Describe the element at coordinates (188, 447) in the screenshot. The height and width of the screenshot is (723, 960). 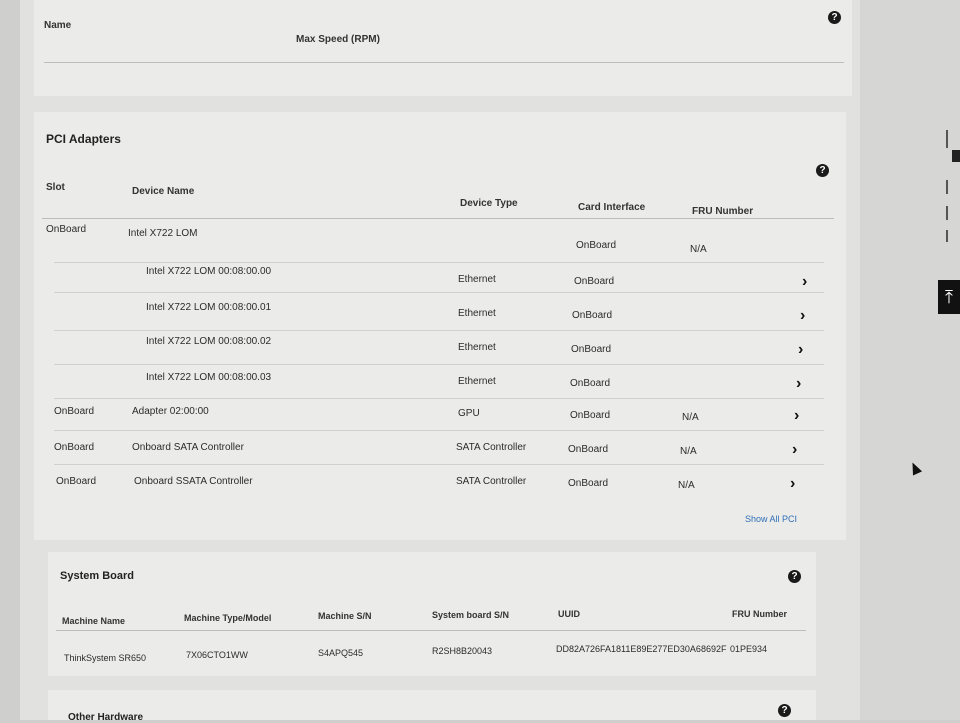
I see `pci-cell-device-name: Onboard SATA Controller` at that location.